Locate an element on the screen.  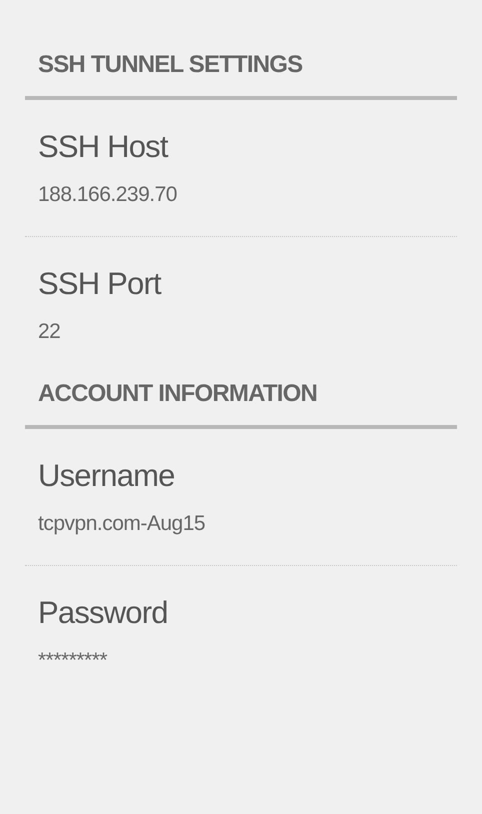
setting-value: 22 is located at coordinates (49, 332).